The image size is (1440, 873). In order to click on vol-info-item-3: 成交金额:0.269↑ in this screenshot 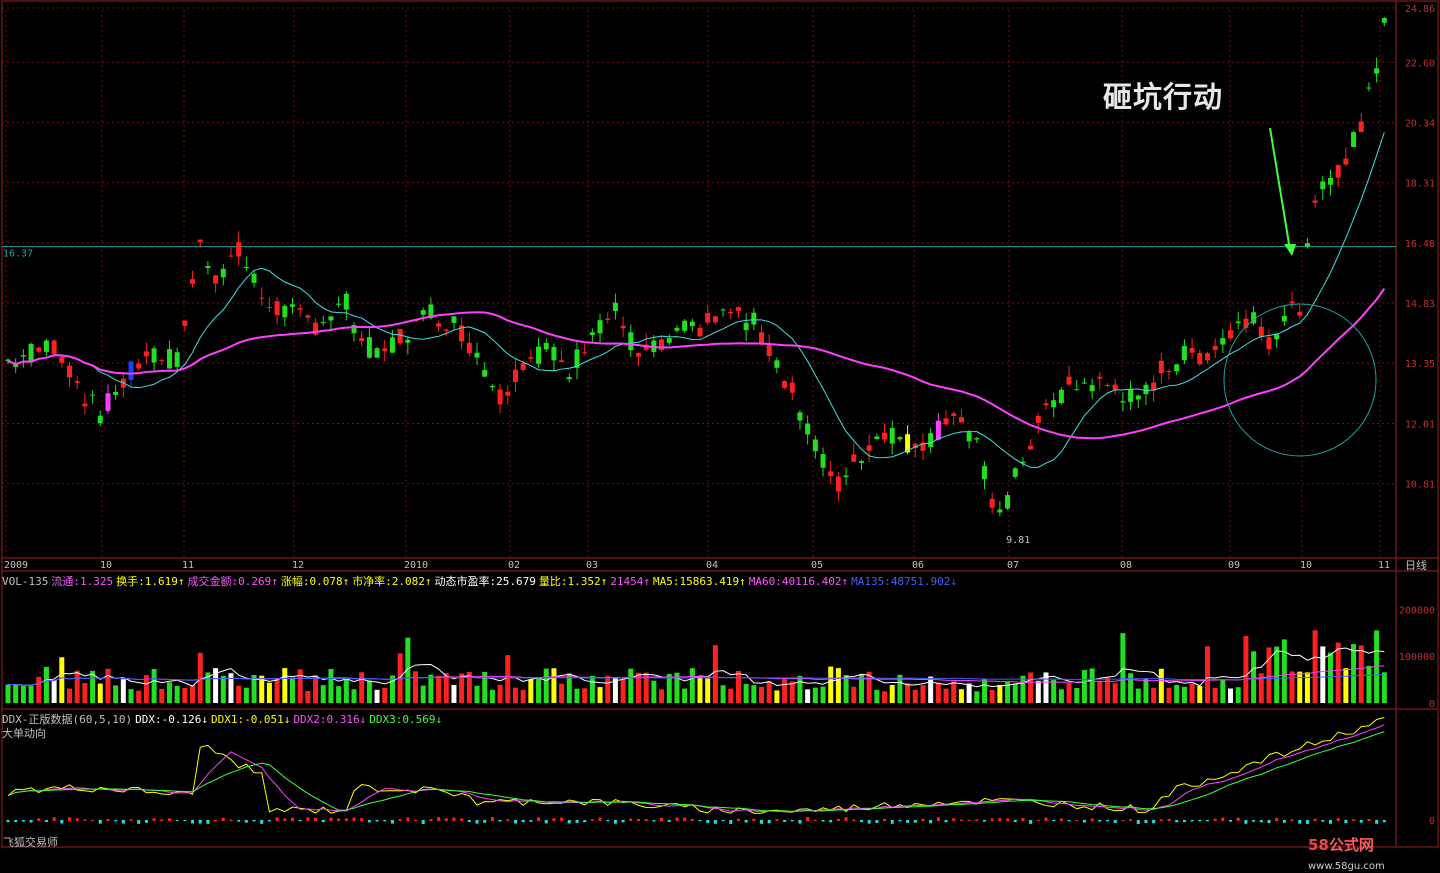, I will do `click(232, 581)`.